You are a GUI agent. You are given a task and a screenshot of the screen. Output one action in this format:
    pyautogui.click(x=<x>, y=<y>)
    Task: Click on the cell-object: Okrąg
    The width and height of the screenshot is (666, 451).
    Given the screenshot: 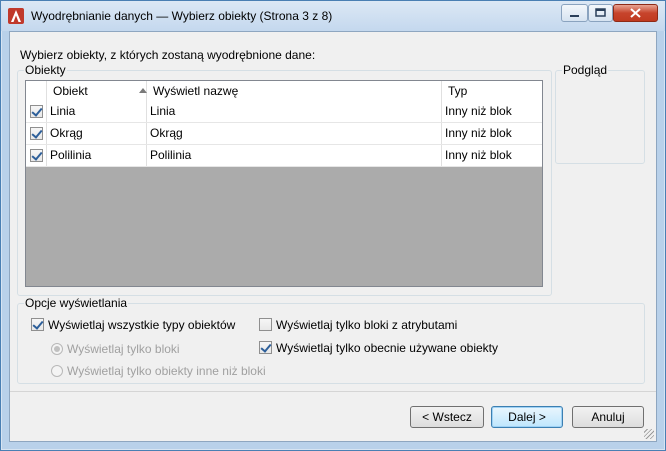 What is the action you would take?
    pyautogui.click(x=97, y=133)
    